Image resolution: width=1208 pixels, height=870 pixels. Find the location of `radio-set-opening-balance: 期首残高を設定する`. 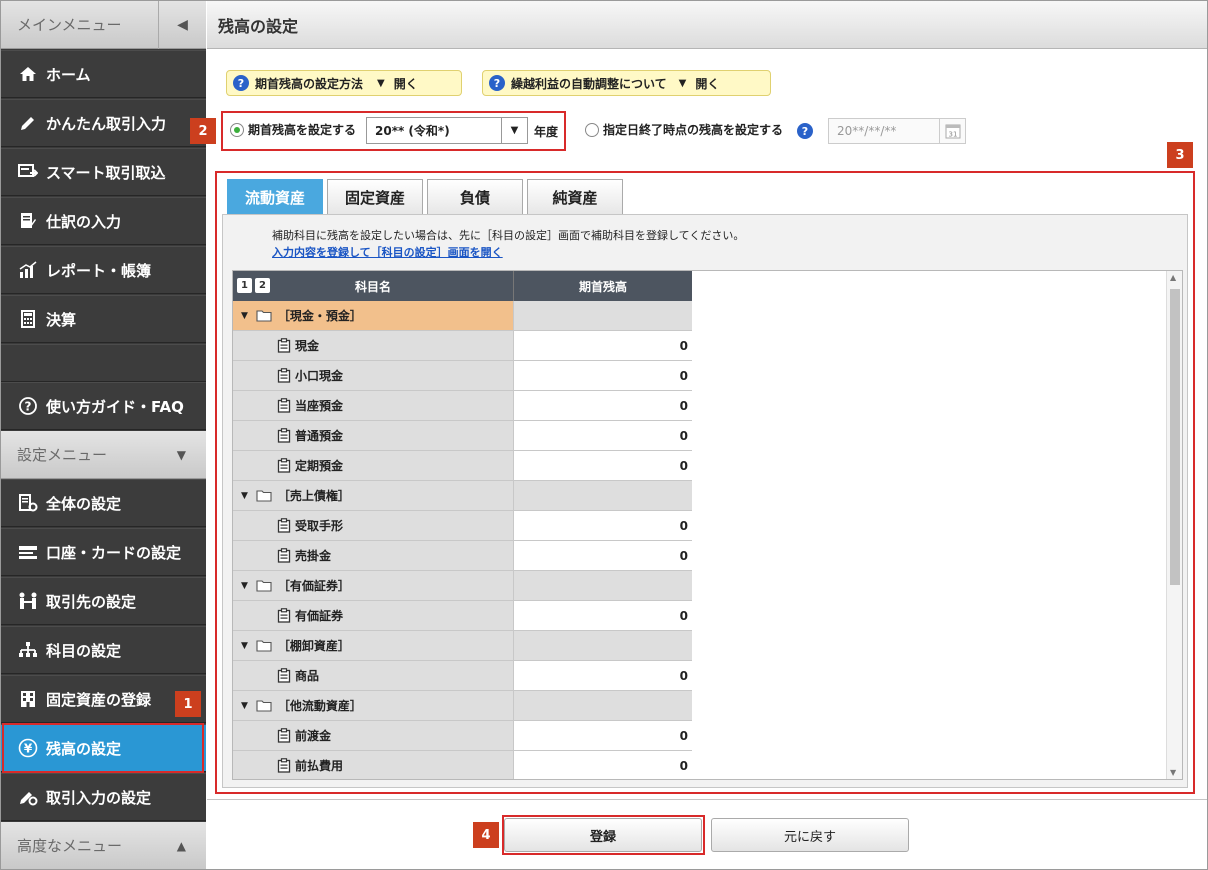

radio-set-opening-balance: 期首残高を設定する is located at coordinates (293, 129).